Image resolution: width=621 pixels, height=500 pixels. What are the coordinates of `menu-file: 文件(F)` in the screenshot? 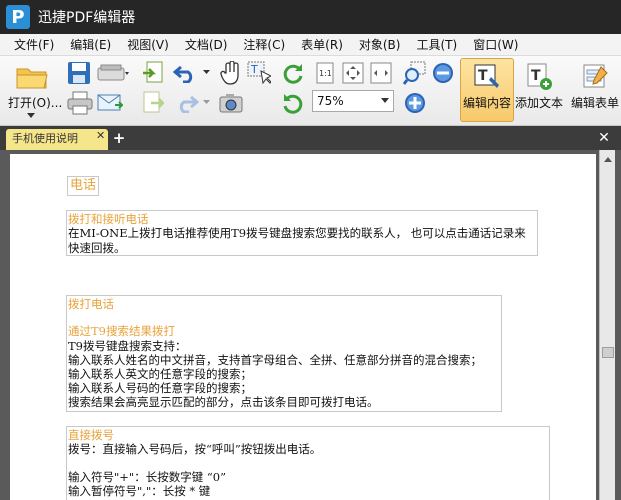 It's located at (31, 45).